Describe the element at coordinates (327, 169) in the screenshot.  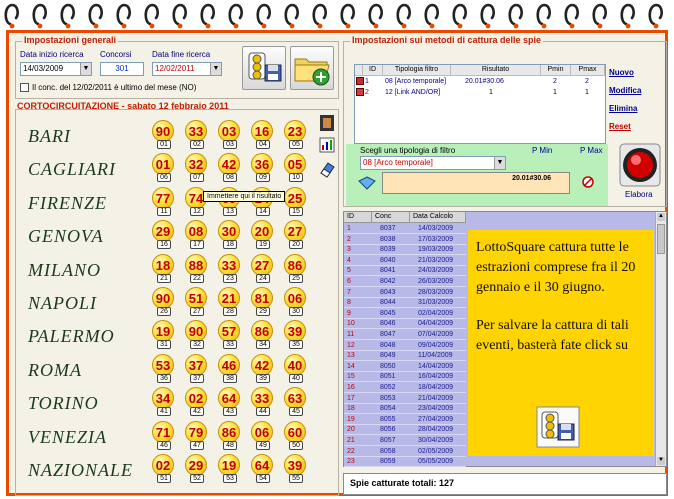
I see `eraser-icon` at that location.